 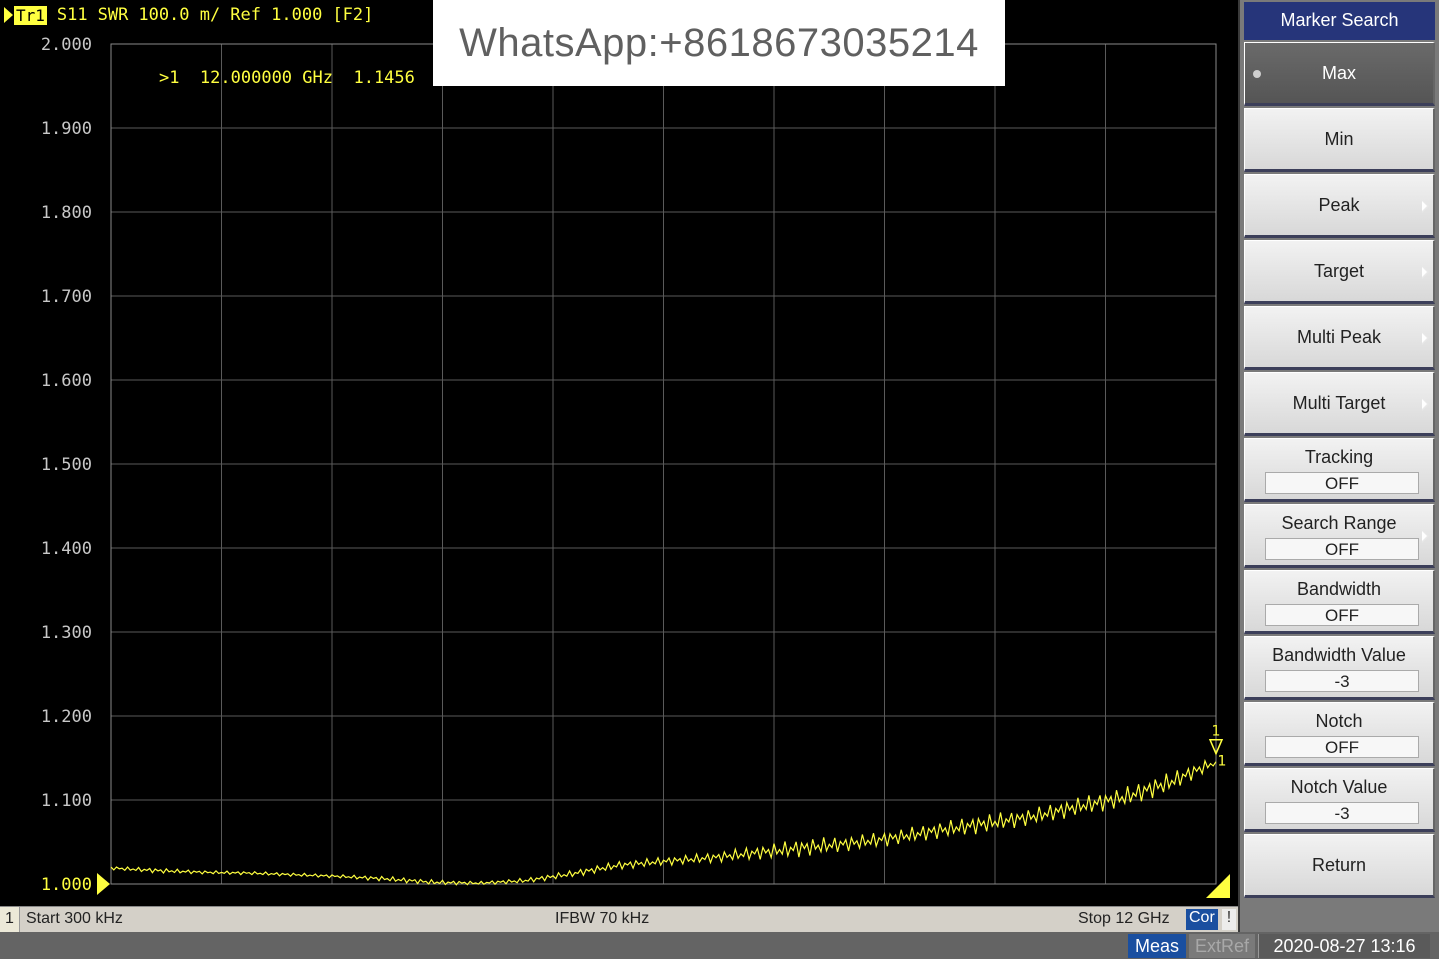 I want to click on y-tick-label: 1.600, so click(x=66, y=381).